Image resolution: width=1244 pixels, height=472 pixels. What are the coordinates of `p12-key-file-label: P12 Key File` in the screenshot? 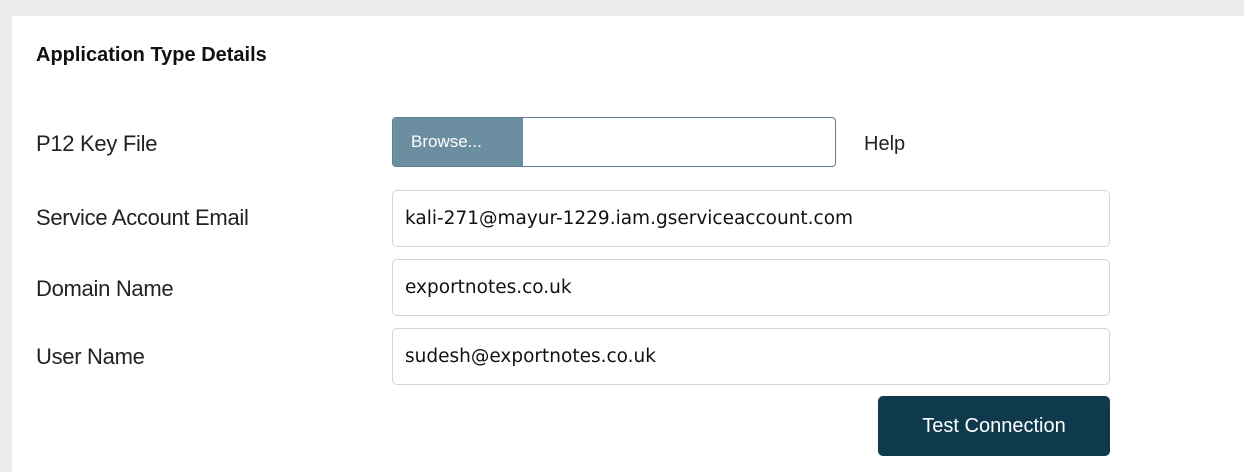 It's located at (97, 143).